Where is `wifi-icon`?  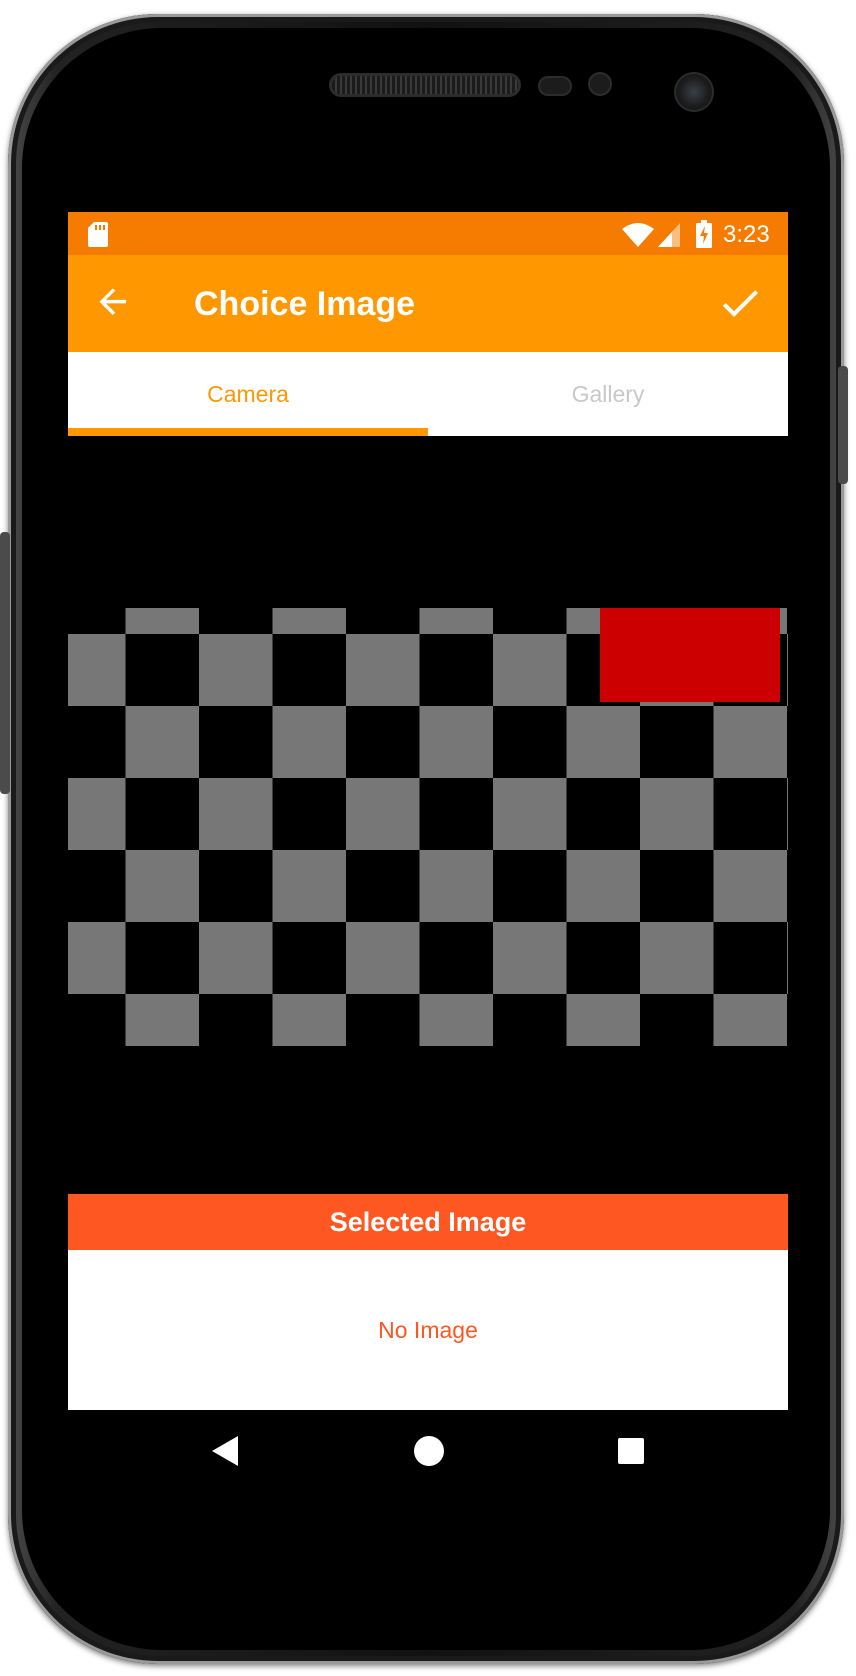
wifi-icon is located at coordinates (638, 235).